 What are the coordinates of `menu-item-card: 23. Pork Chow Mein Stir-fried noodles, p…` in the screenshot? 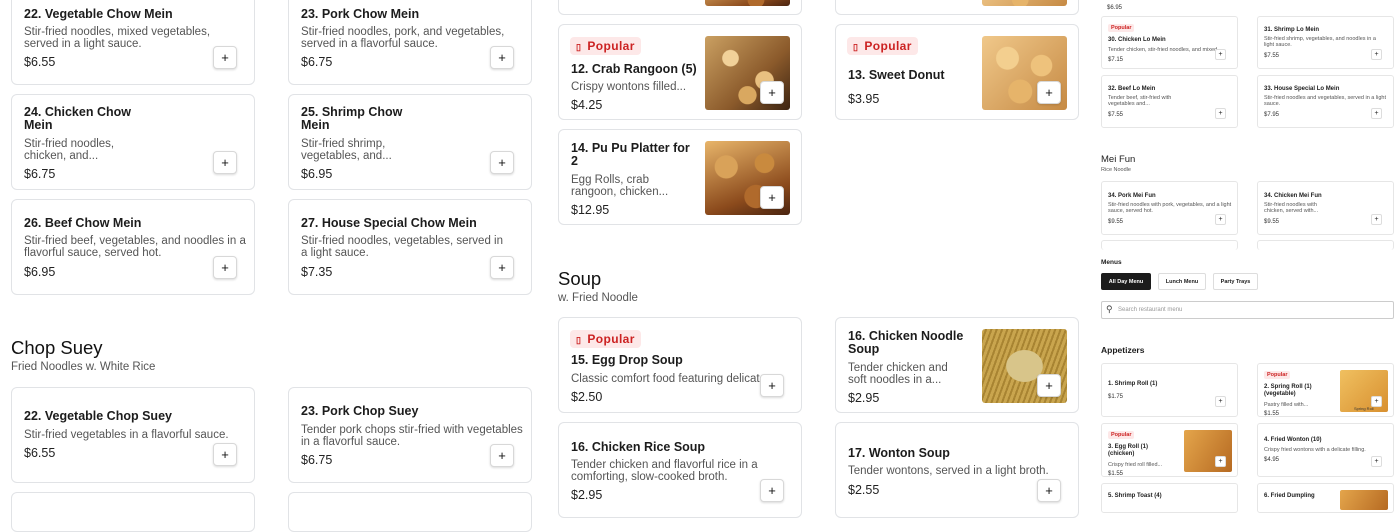 It's located at (410, 42).